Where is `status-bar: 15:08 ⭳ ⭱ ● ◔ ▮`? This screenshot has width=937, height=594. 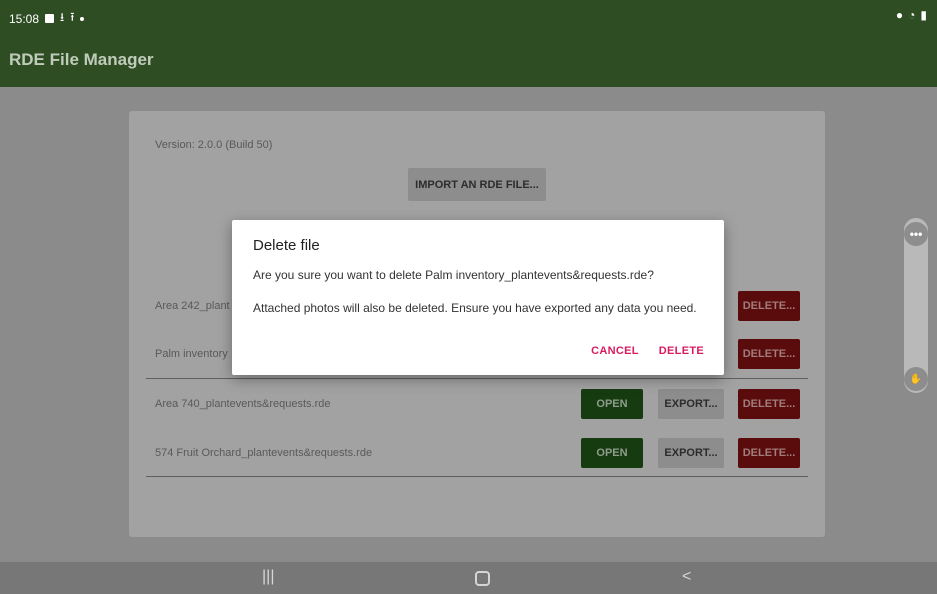
status-bar: 15:08 ⭳ ⭱ ● ◔ ▮ is located at coordinates (468, 15).